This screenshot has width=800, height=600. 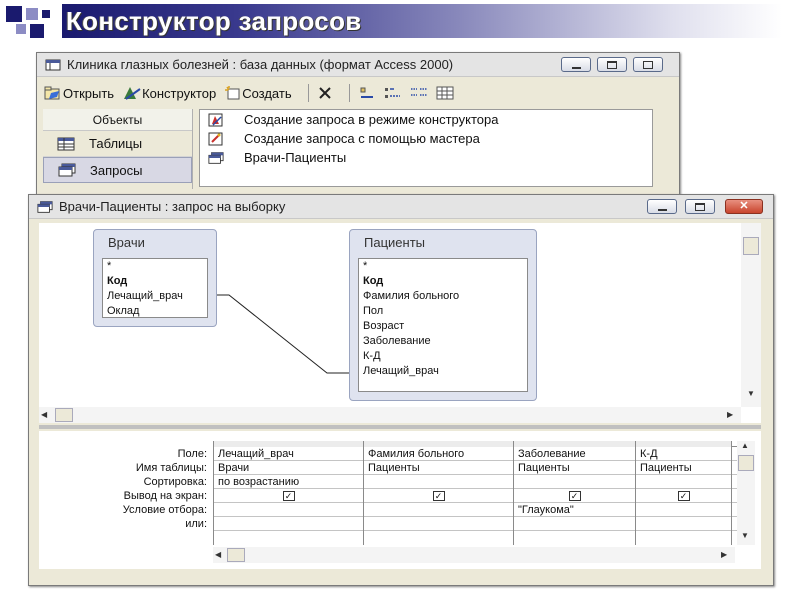 What do you see at coordinates (45, 206) in the screenshot?
I see `query-icon` at bounding box center [45, 206].